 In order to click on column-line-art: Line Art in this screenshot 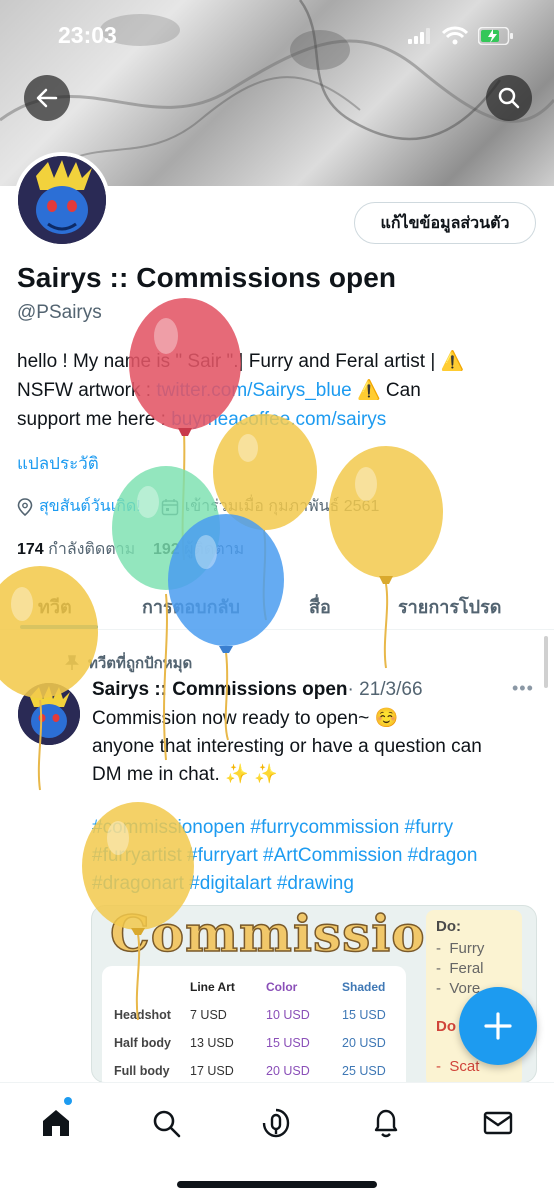, I will do `click(212, 987)`.